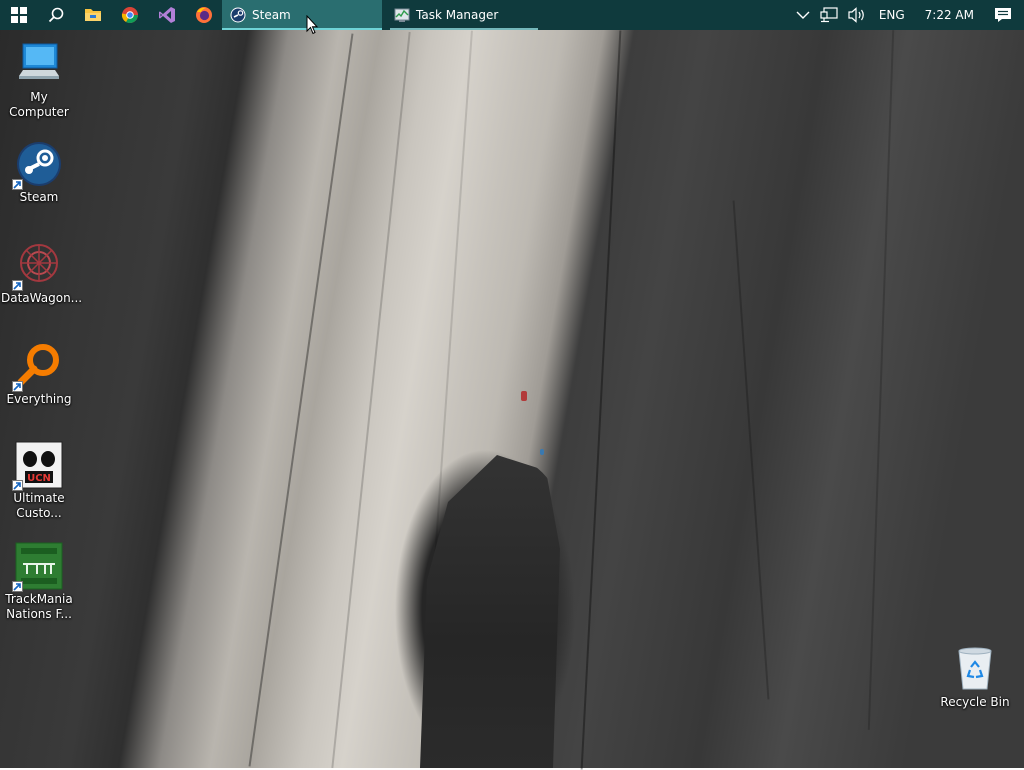 The image size is (1024, 770). I want to click on desktop-icon-steam: Steam, so click(39, 172).